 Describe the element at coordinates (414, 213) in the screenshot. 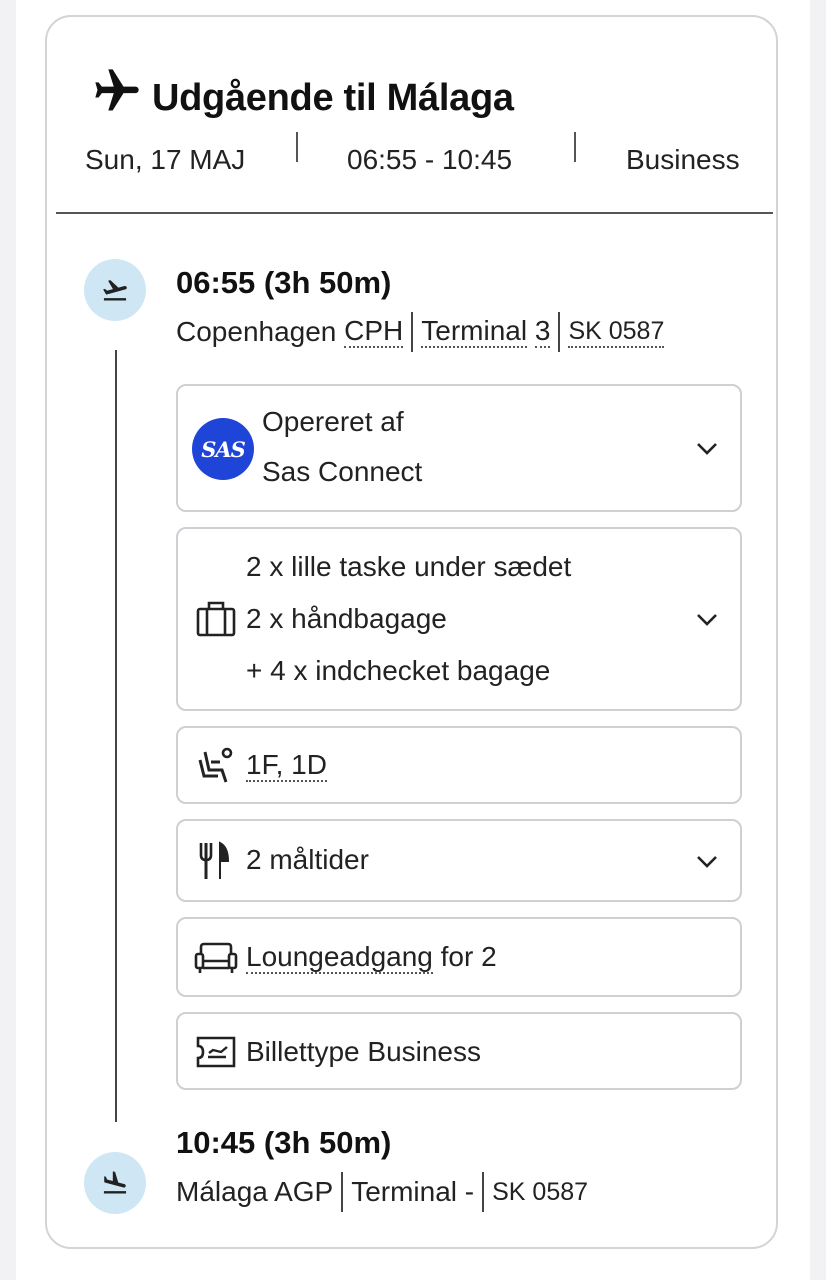

I see `header-divider` at that location.